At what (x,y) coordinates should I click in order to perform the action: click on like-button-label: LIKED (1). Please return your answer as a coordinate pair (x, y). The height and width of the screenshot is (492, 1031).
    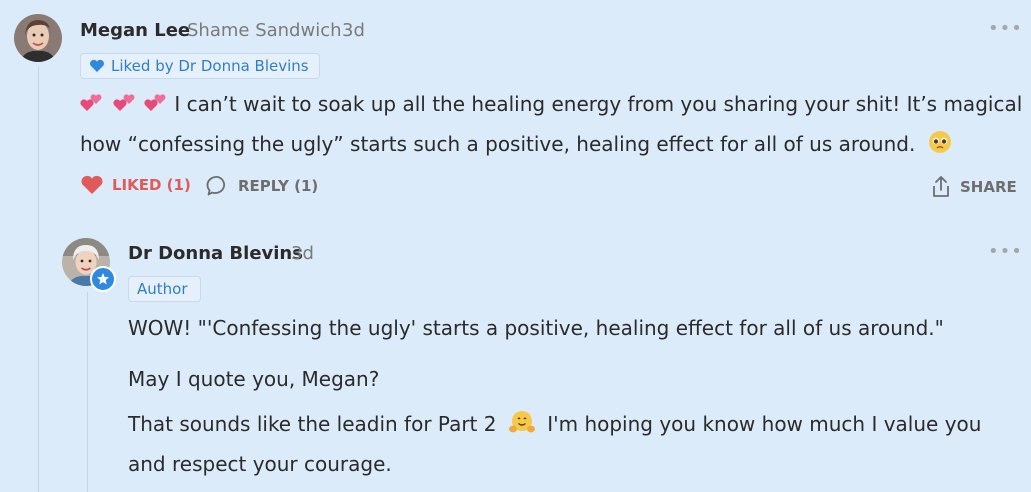
    Looking at the image, I should click on (151, 185).